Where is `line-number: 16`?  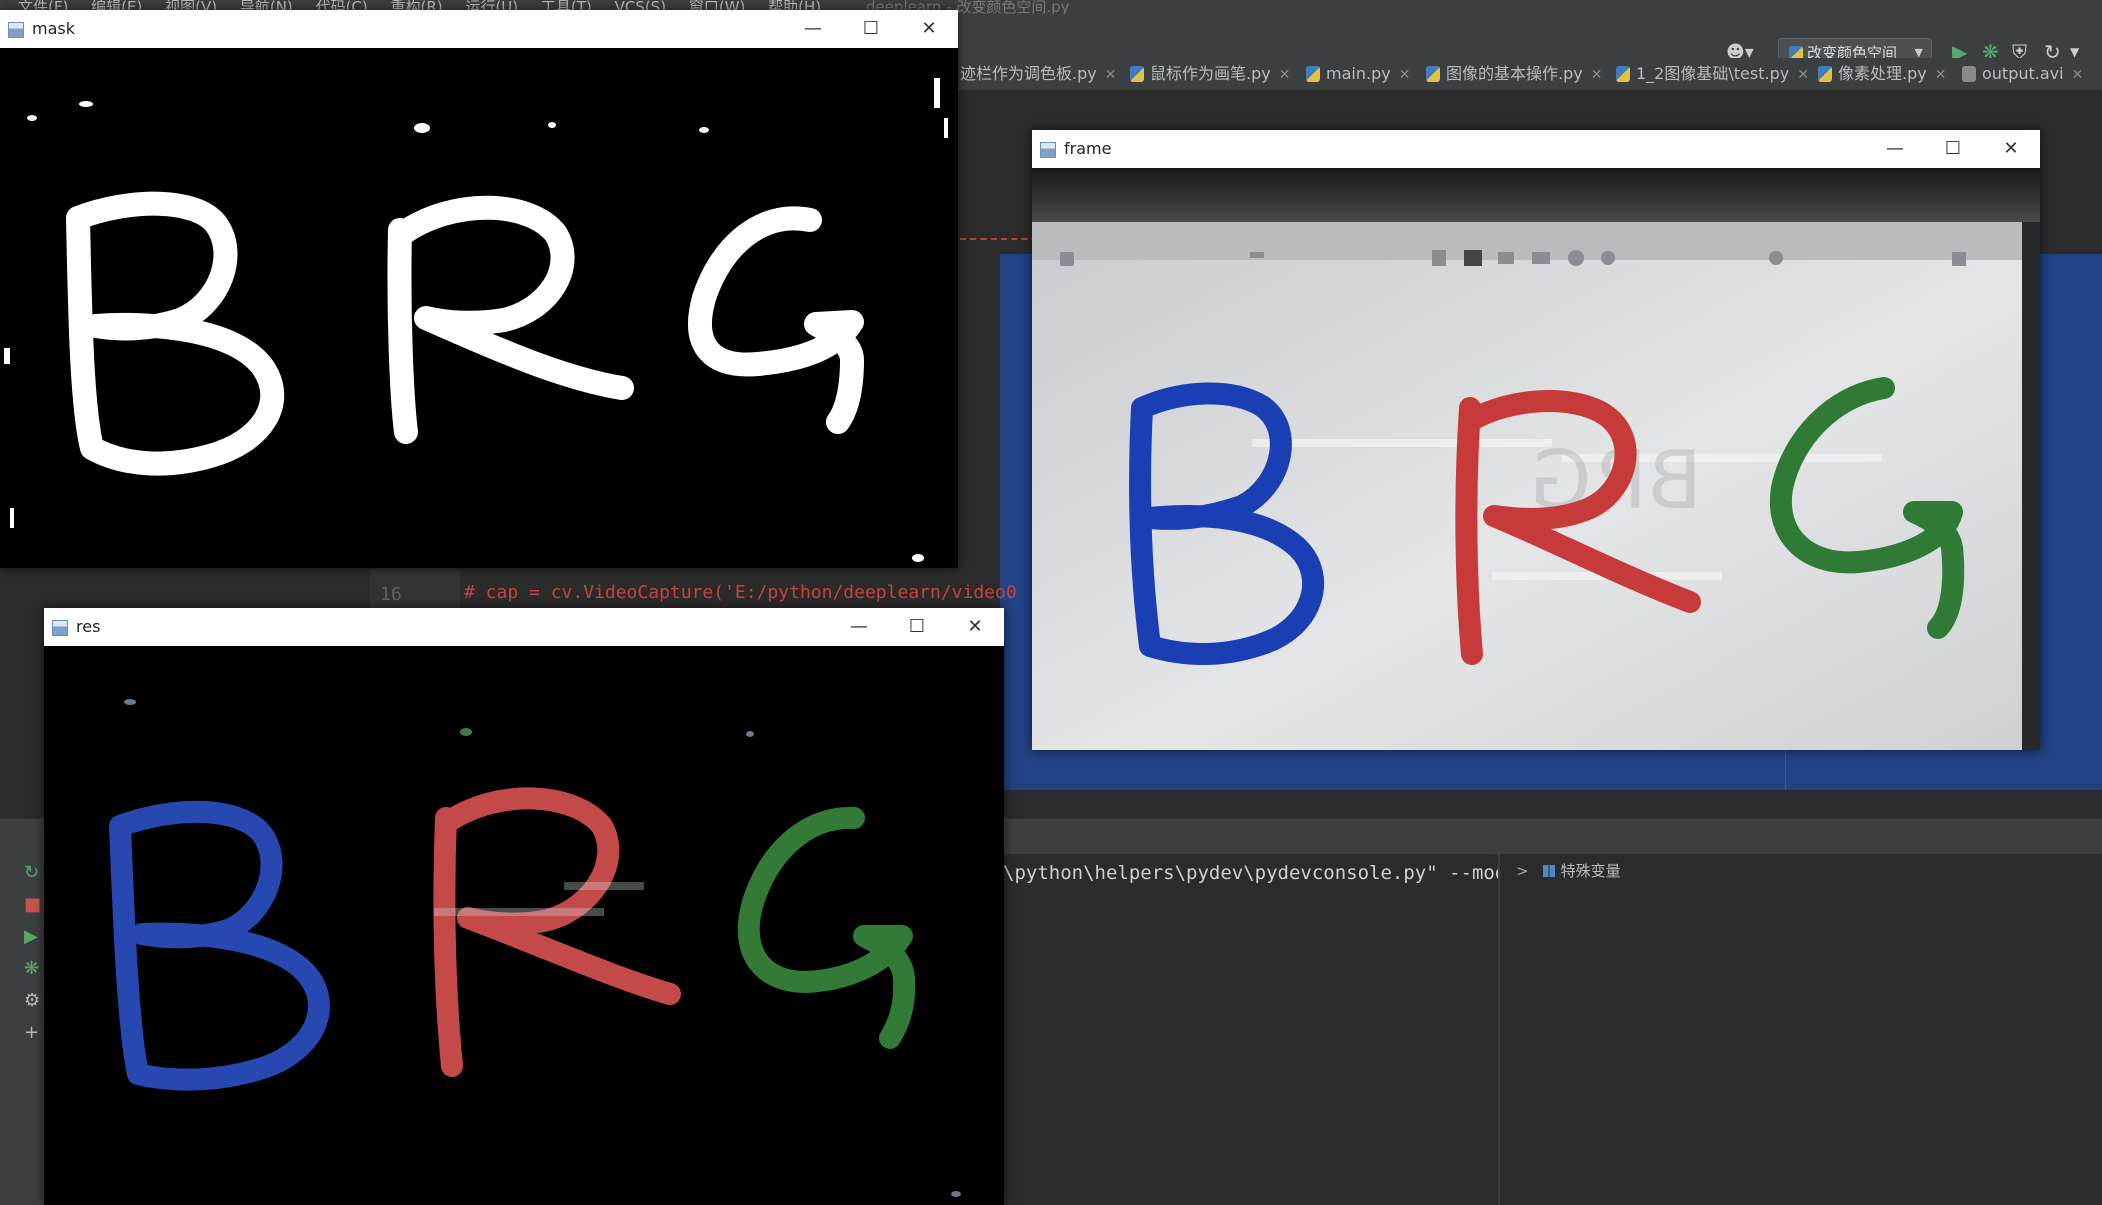
line-number: 16 is located at coordinates (391, 594).